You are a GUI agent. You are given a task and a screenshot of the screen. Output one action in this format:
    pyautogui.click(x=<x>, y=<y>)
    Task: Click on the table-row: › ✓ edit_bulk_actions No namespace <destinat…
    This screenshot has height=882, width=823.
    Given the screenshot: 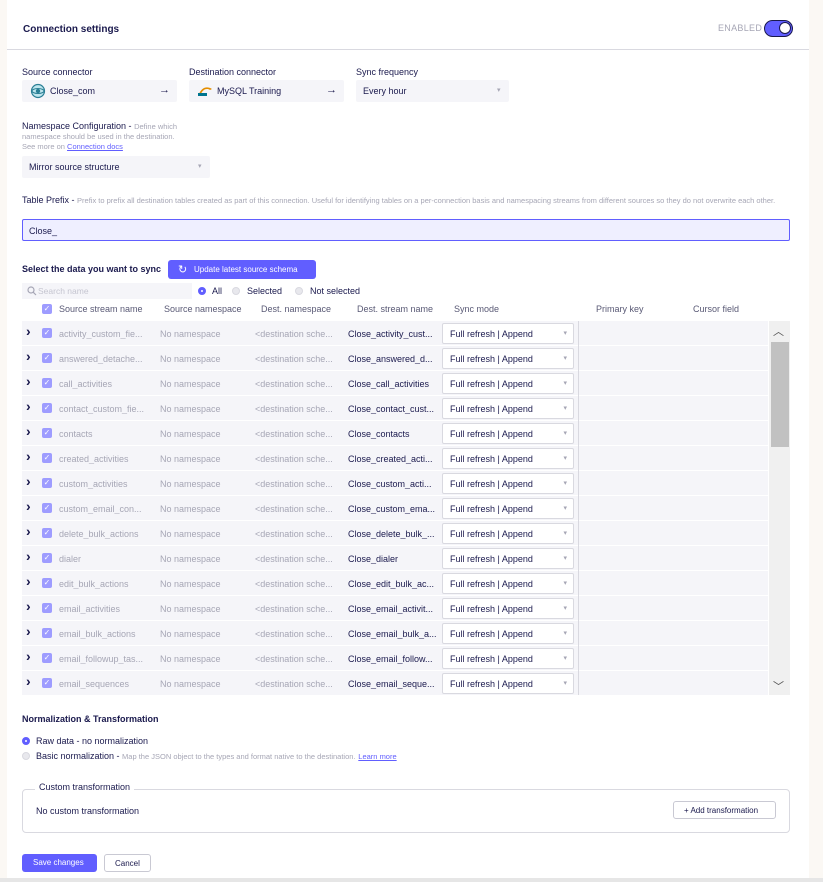 What is the action you would take?
    pyautogui.click(x=395, y=583)
    